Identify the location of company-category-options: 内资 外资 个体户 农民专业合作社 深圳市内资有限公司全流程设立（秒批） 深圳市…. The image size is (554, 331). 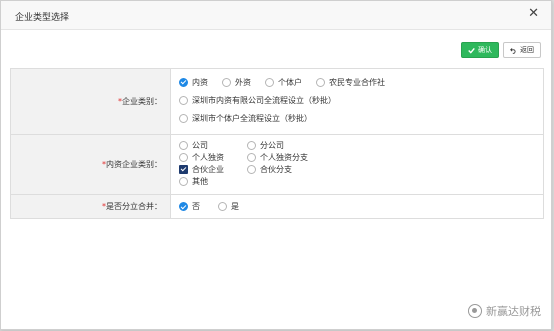
(357, 101).